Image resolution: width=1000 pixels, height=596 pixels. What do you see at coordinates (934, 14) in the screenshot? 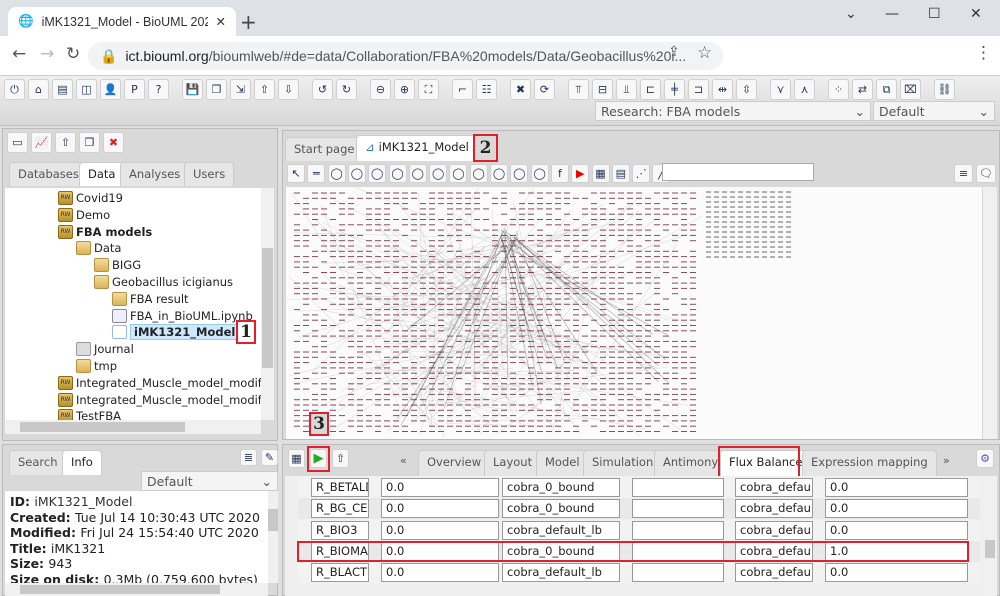
I see `maximize-icon: ☐` at bounding box center [934, 14].